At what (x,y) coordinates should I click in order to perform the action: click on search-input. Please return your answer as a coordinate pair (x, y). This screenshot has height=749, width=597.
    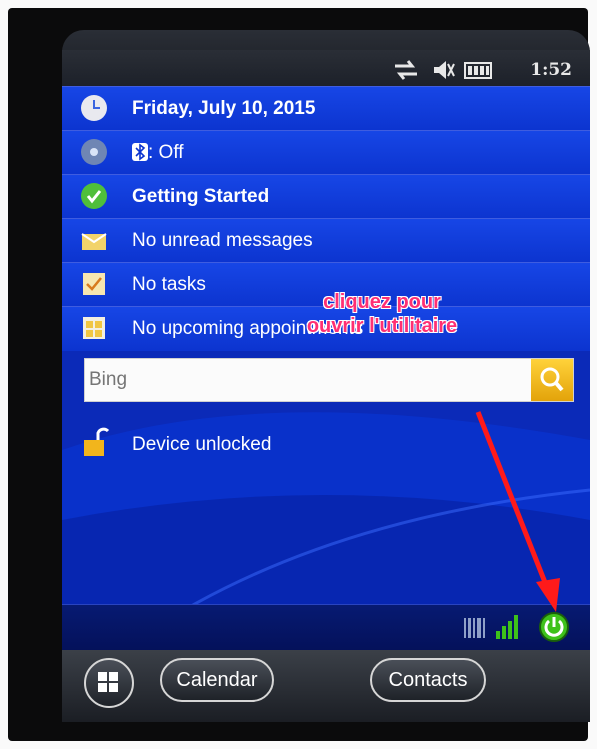
    Looking at the image, I should click on (308, 380).